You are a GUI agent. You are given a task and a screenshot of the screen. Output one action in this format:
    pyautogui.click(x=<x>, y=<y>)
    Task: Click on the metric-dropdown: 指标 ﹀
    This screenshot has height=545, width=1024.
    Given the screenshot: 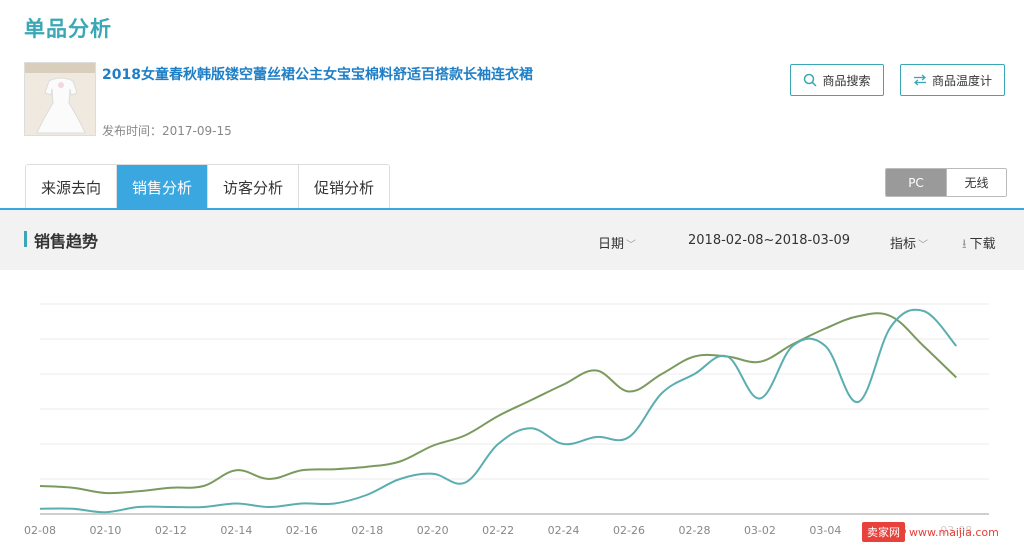 What is the action you would take?
    pyautogui.click(x=909, y=242)
    